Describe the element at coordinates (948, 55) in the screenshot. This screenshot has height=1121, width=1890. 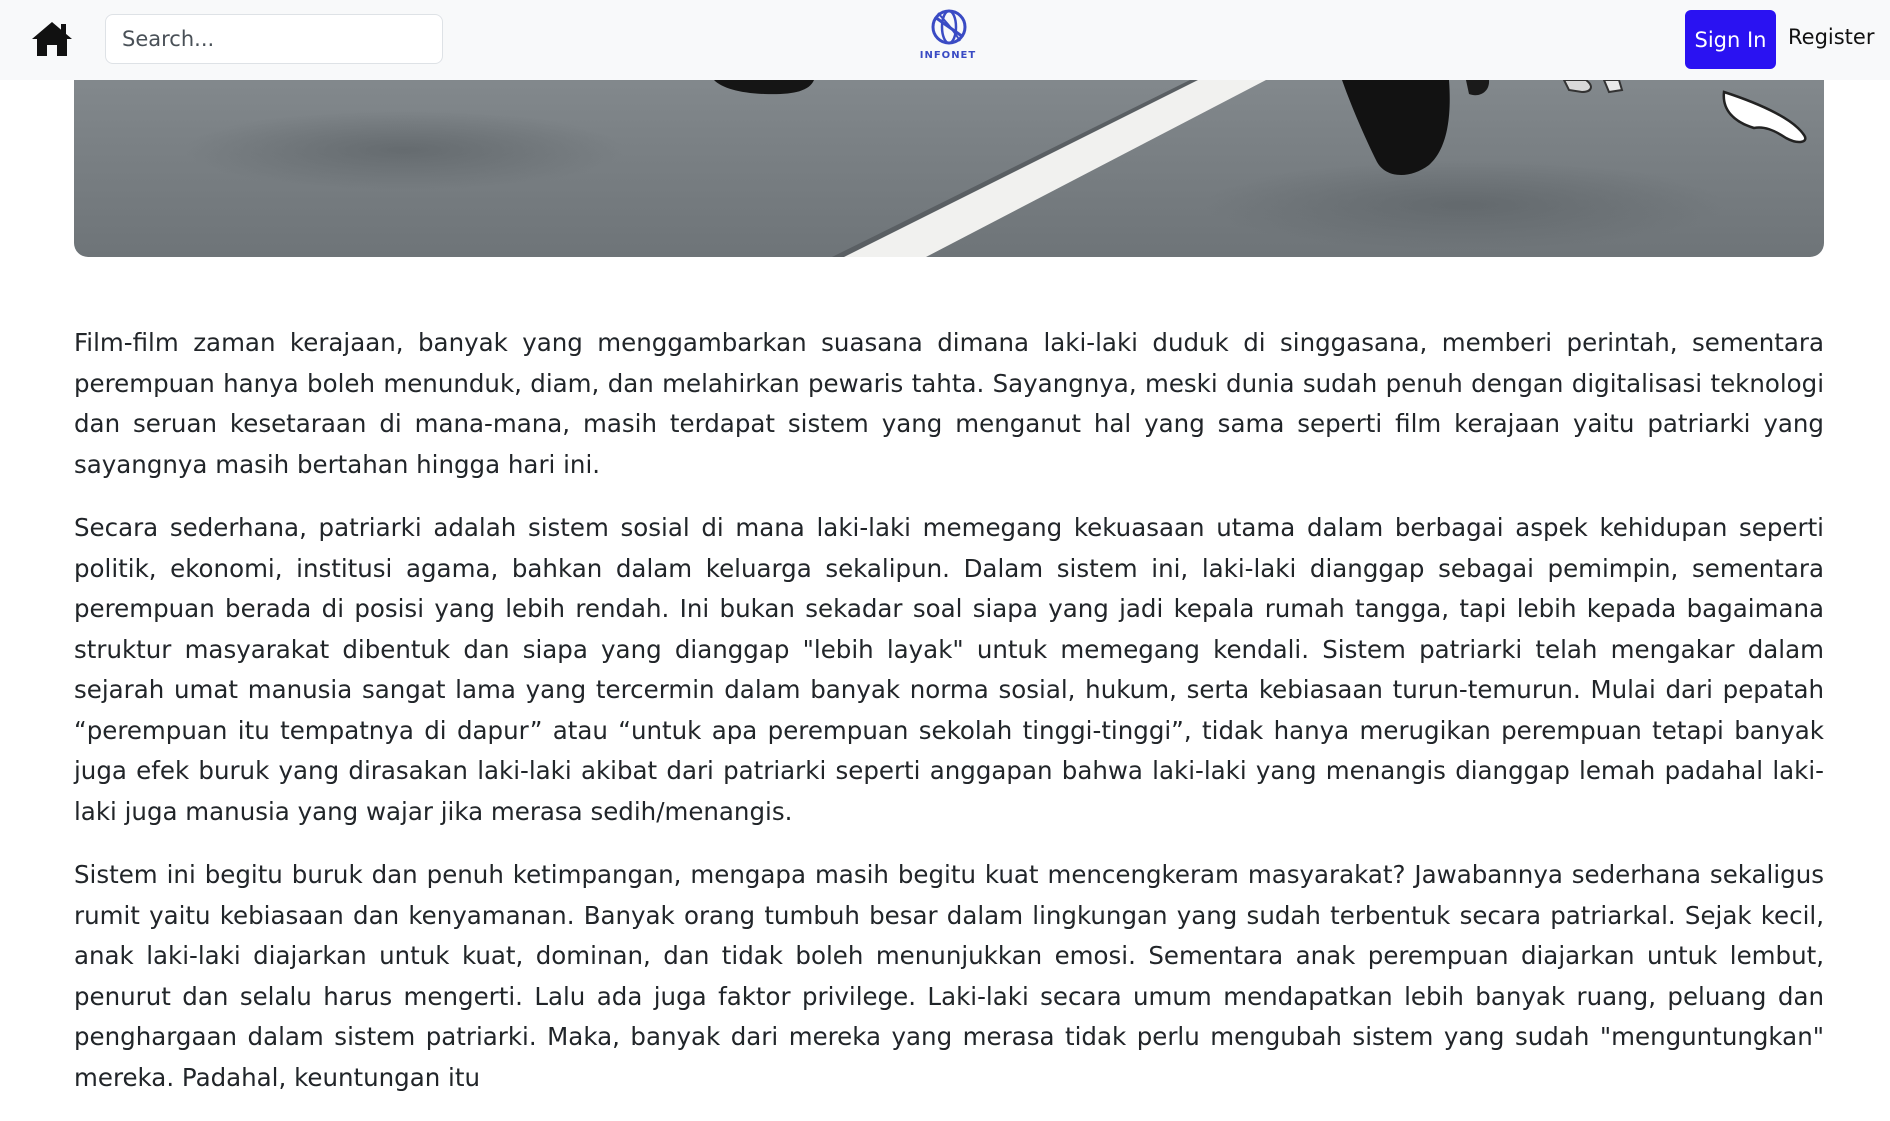
I see `logo-text: INFONET` at that location.